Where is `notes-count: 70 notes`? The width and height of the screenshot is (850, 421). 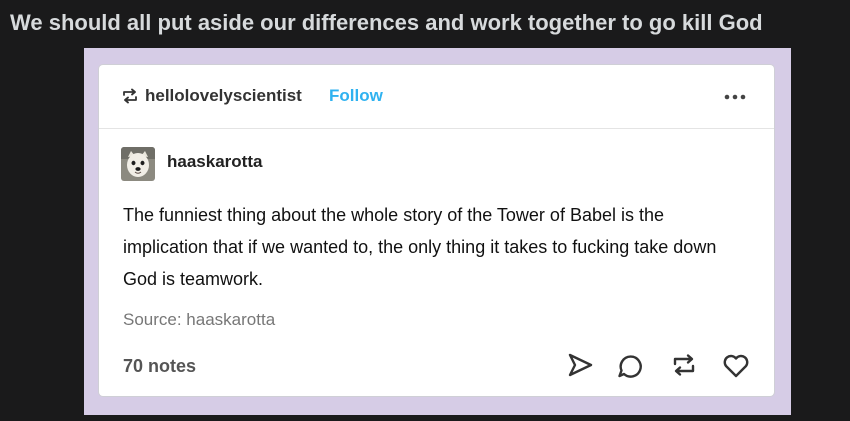 notes-count: 70 notes is located at coordinates (159, 366).